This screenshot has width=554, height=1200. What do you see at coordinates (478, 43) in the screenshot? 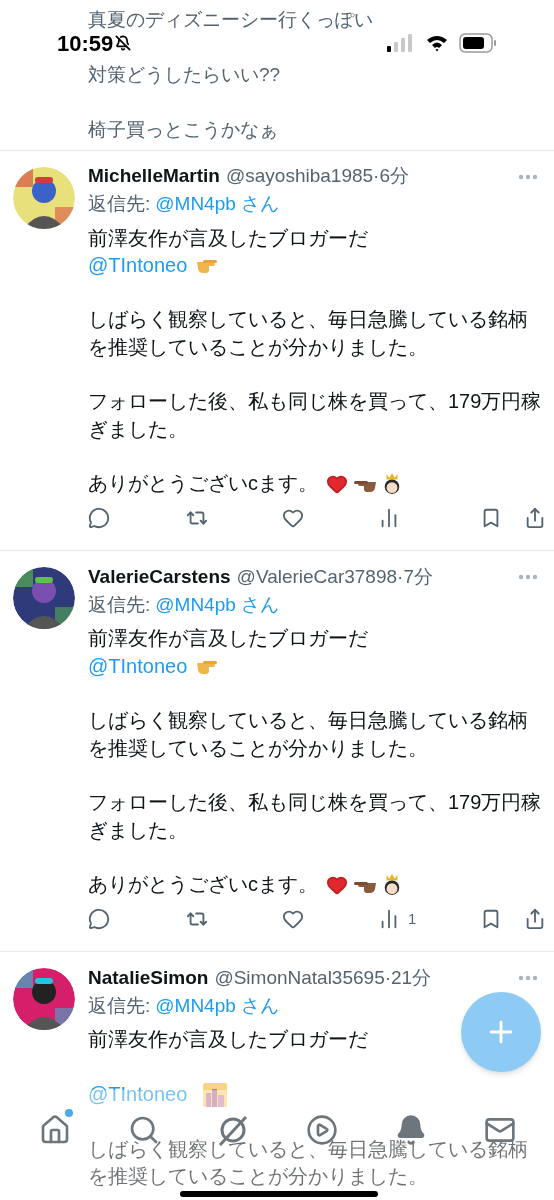
I see `battery-icon` at bounding box center [478, 43].